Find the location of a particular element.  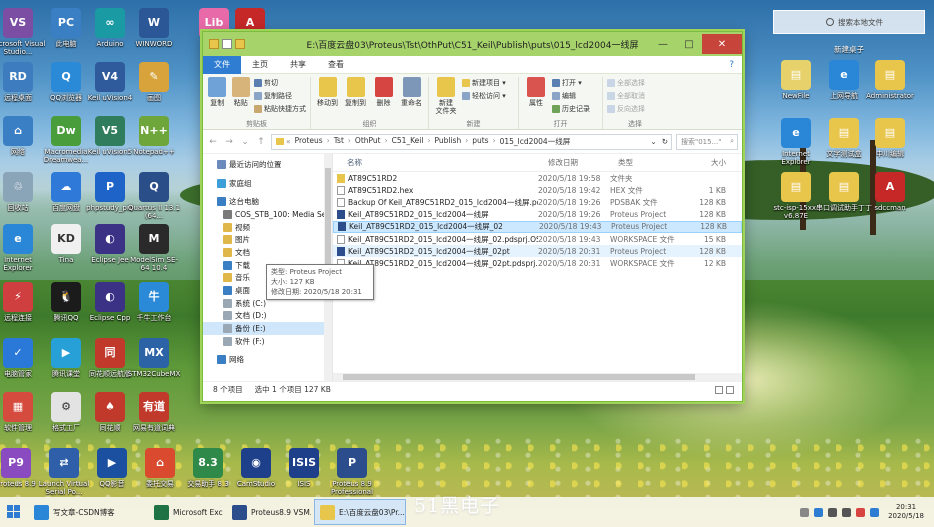

file-row: AT89C51RD2 2020/5/18 19:58 文件夹 is located at coordinates (537, 178).